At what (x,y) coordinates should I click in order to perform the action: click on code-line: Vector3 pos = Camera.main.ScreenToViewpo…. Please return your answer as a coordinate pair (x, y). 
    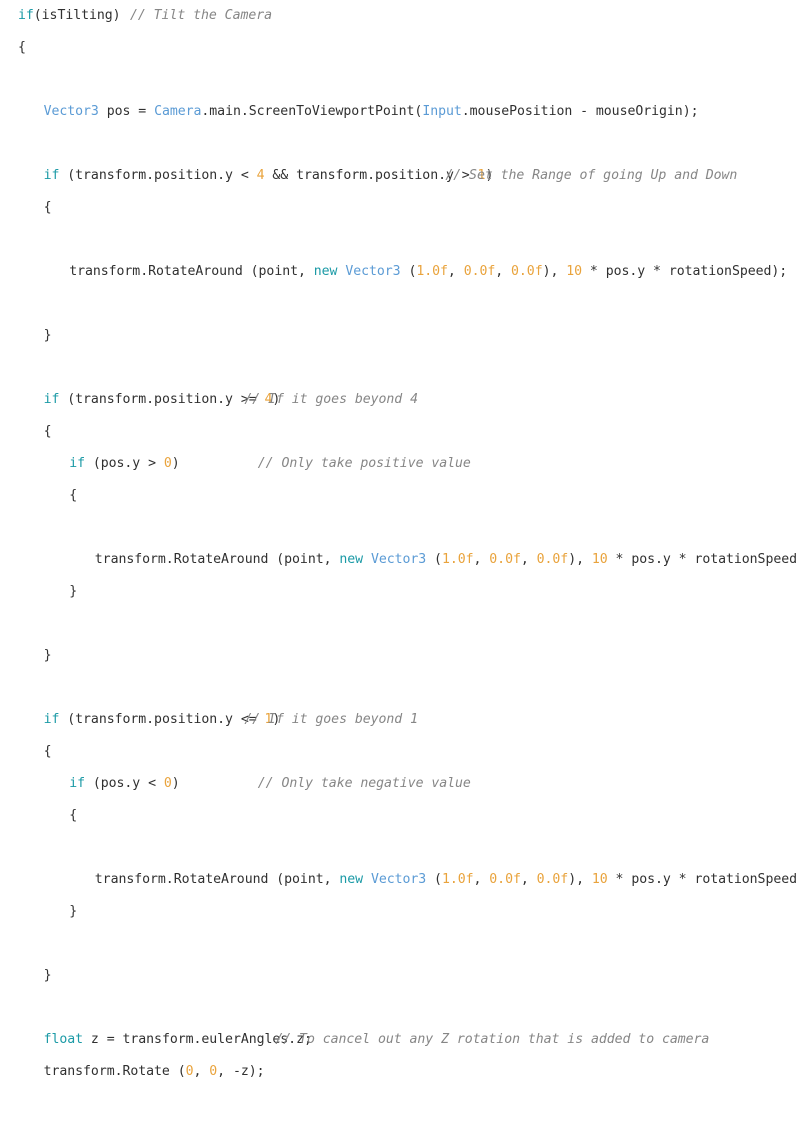
    Looking at the image, I should click on (398, 112).